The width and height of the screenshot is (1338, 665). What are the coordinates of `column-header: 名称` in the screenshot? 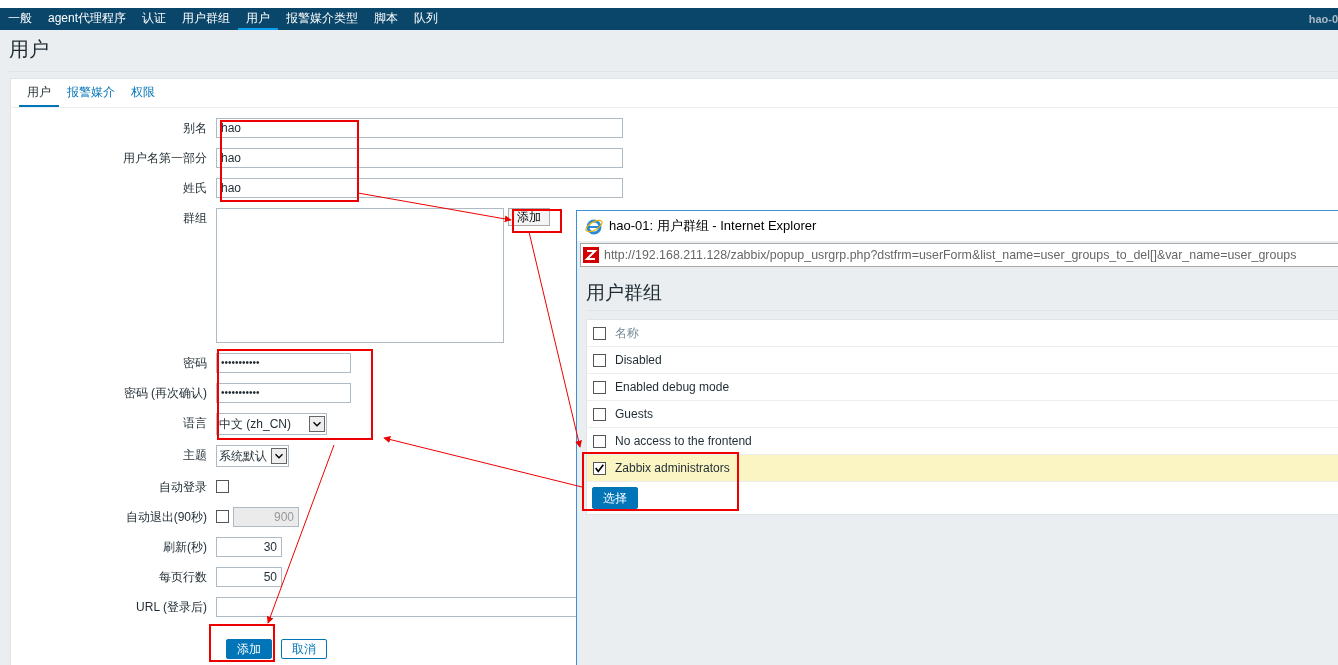 It's located at (627, 333).